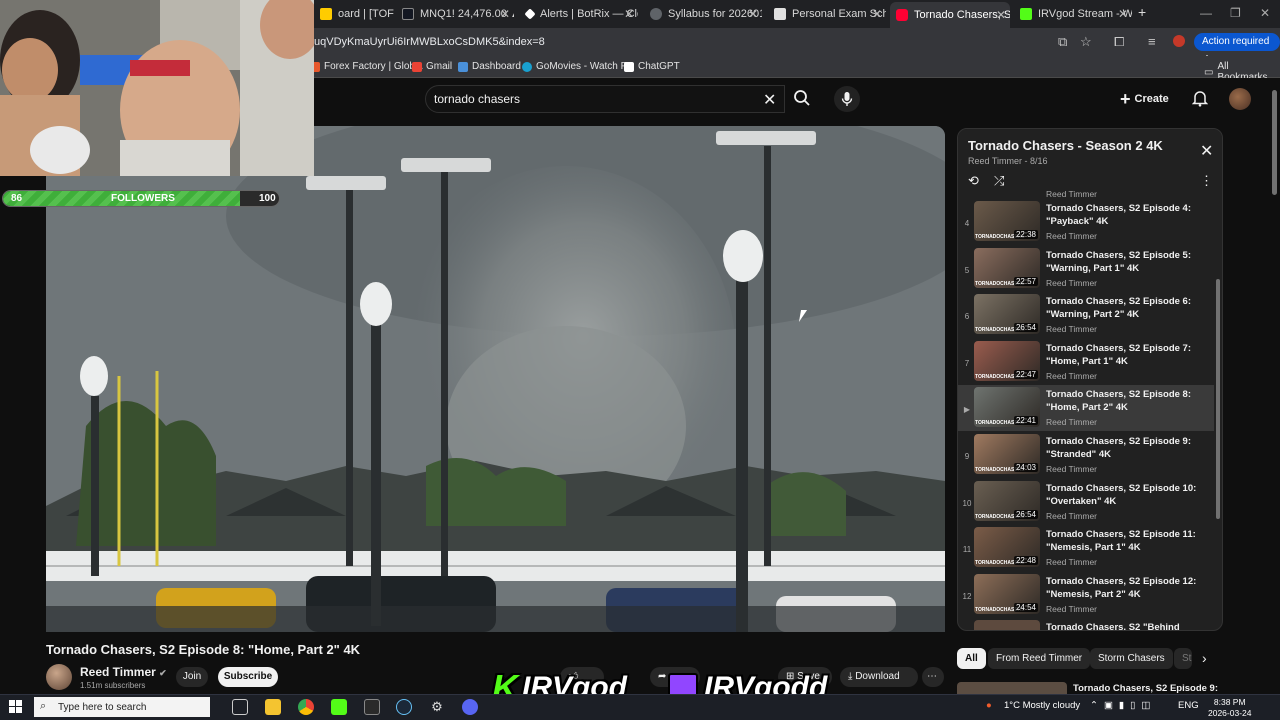 Image resolution: width=1280 pixels, height=720 pixels. What do you see at coordinates (802, 100) in the screenshot?
I see `search-icon` at bounding box center [802, 100].